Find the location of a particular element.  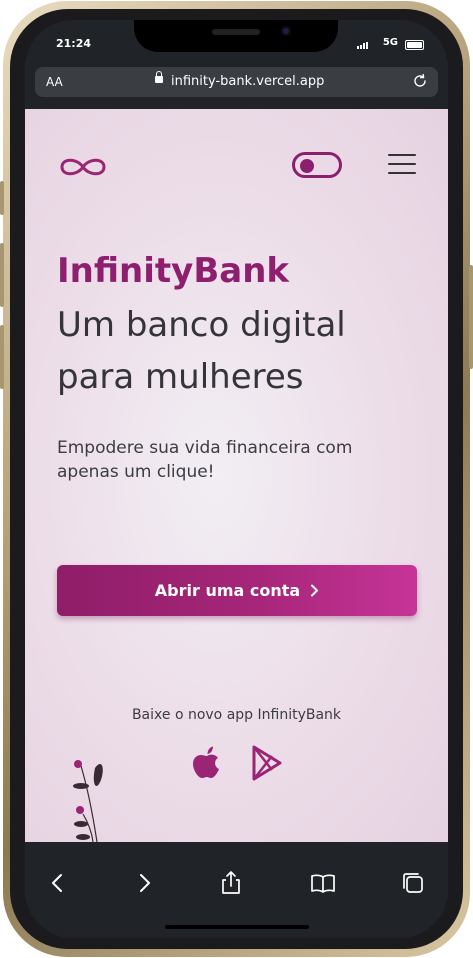

lock-icon is located at coordinates (159, 77).